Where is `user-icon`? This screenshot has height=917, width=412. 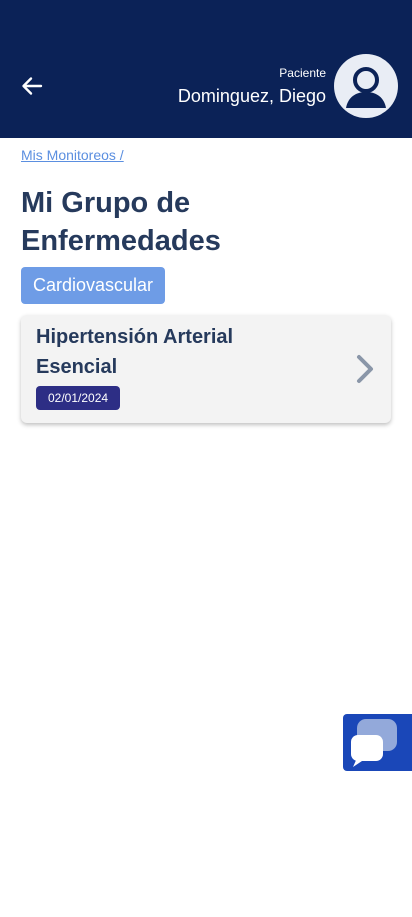
user-icon is located at coordinates (366, 87).